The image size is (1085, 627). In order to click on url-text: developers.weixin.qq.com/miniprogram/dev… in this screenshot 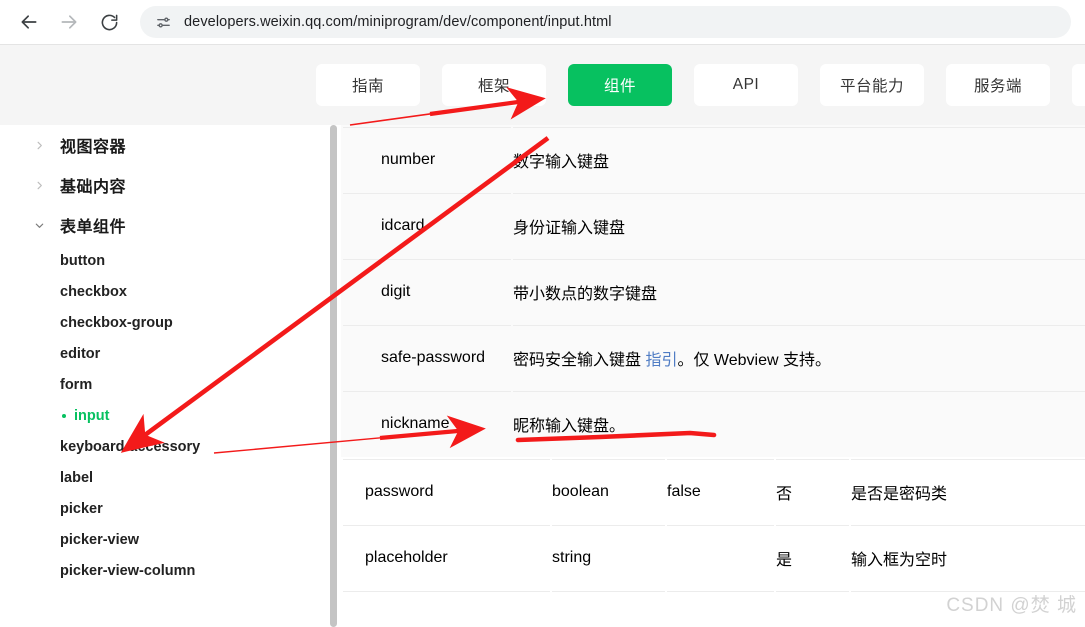, I will do `click(398, 22)`.